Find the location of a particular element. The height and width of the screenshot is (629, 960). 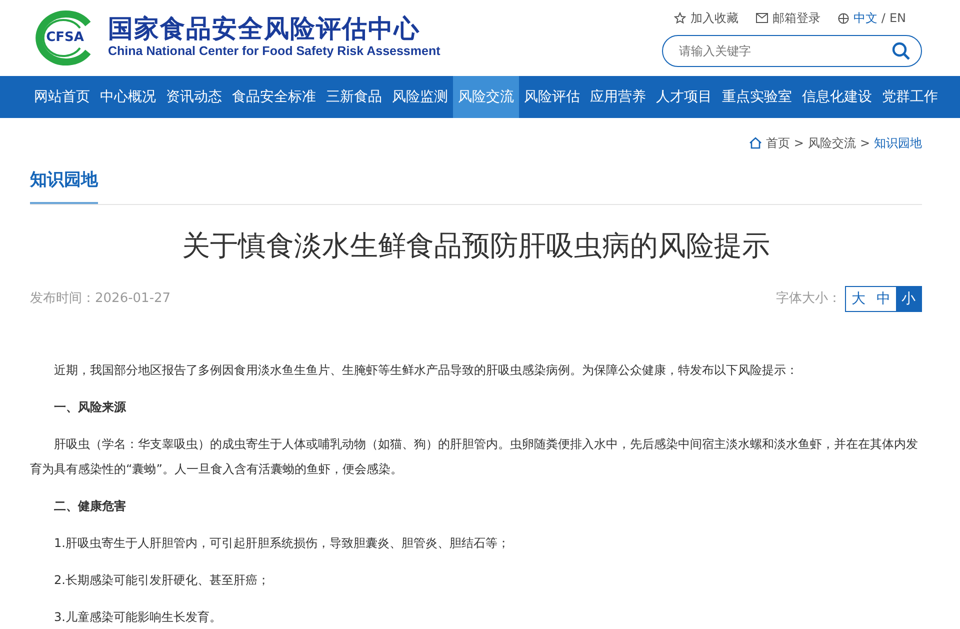

nav-item: 信息化建设 is located at coordinates (837, 97).